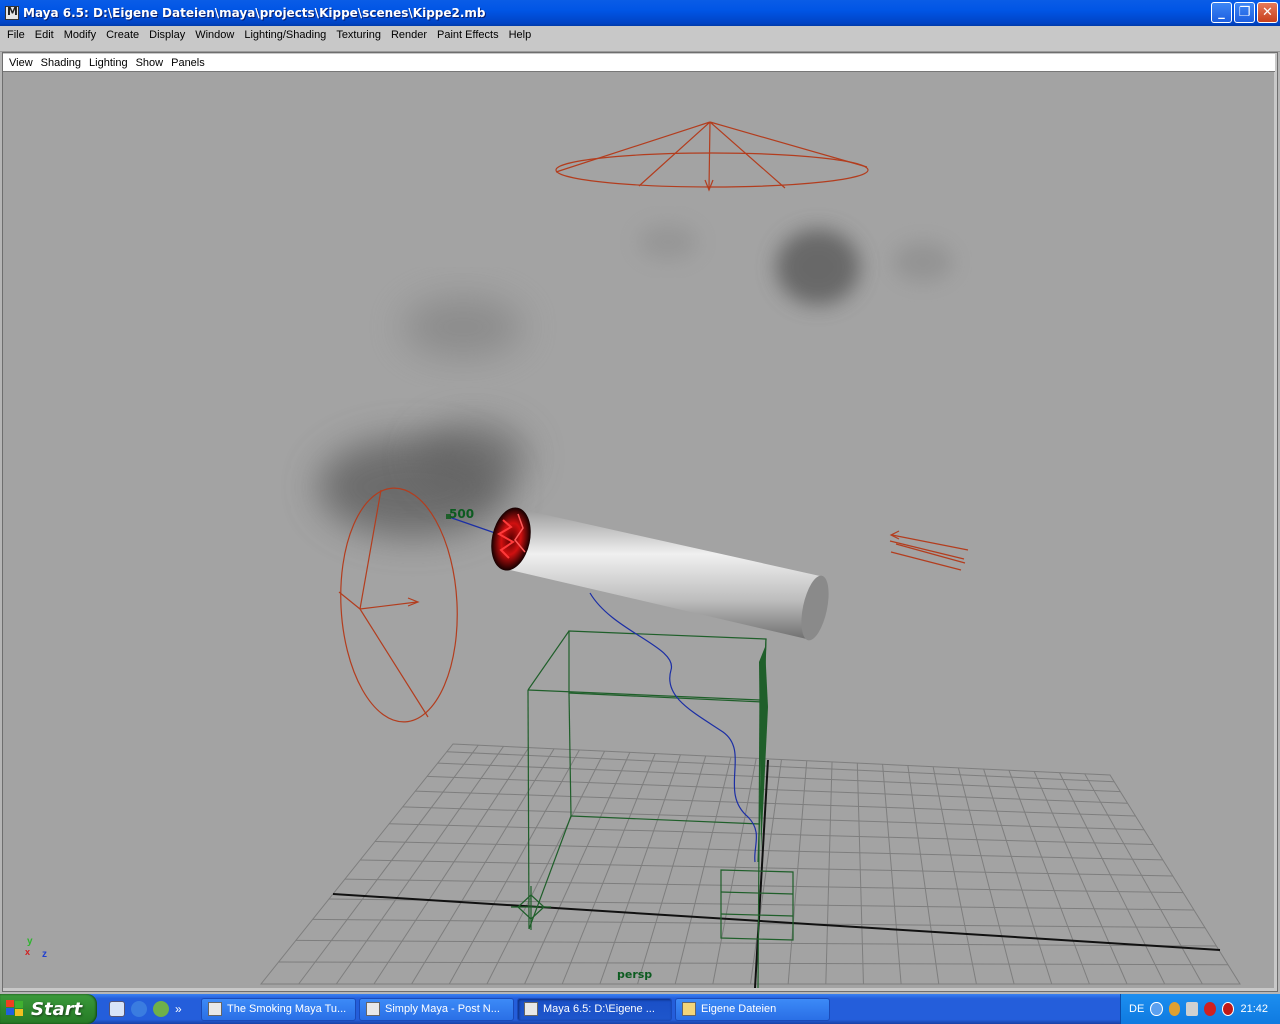  I want to click on system-tray: DE 21:42, so click(1200, 1009).